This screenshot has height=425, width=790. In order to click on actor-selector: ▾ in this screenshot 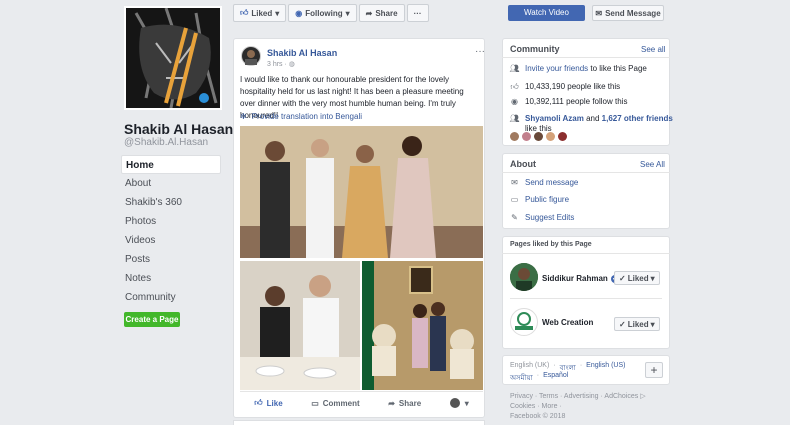, I will do `click(459, 403)`.